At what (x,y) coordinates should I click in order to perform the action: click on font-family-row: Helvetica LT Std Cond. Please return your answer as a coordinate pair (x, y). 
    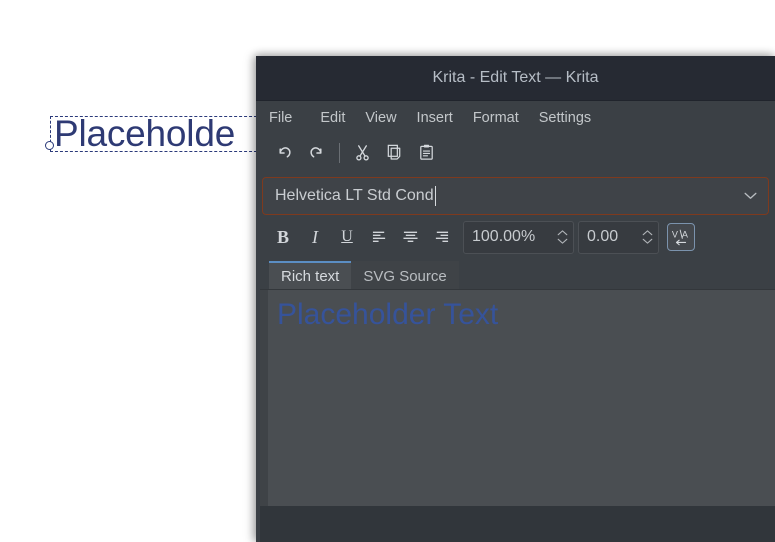
    Looking at the image, I should click on (515, 193).